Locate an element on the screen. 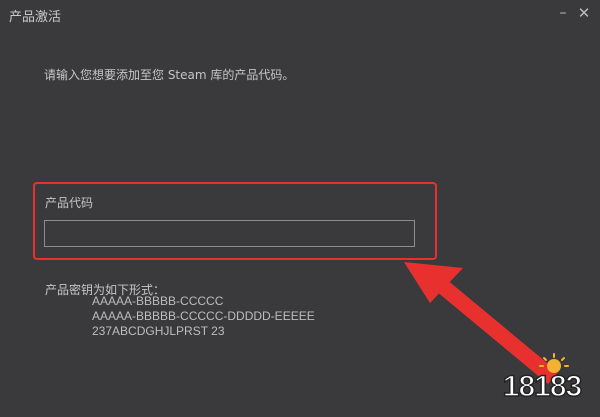  key-format-example: AAAAA-BBBBB-CCCCC is located at coordinates (158, 301).